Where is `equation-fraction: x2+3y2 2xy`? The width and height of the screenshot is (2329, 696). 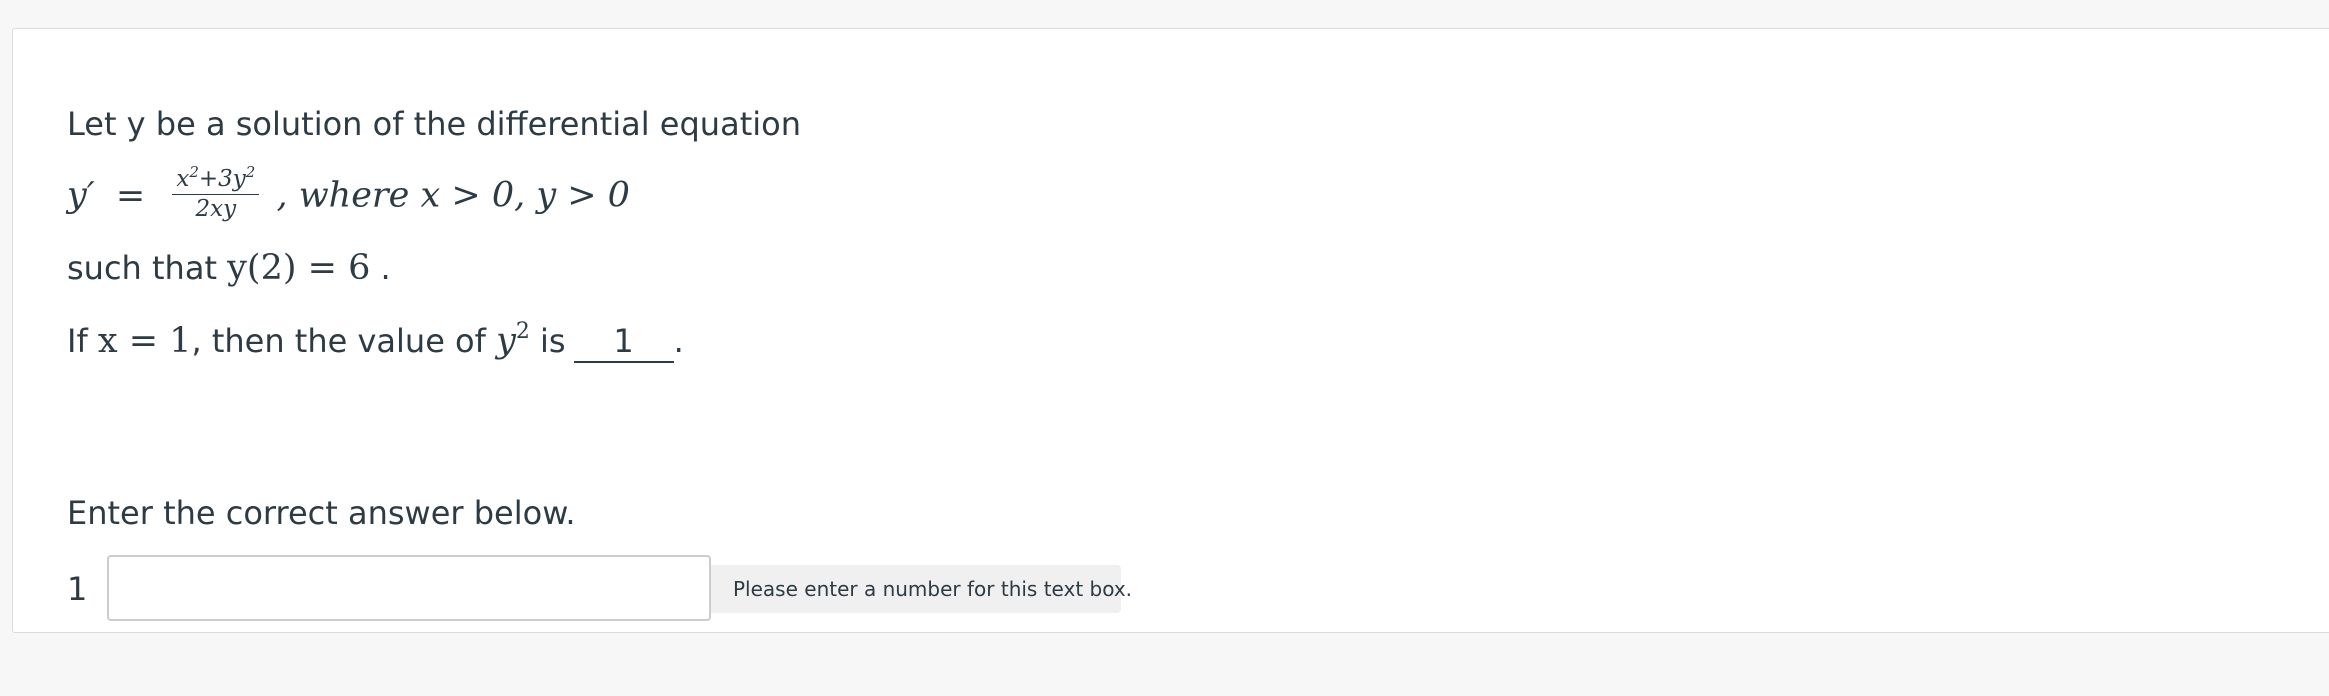 equation-fraction: x2+3y2 2xy is located at coordinates (216, 193).